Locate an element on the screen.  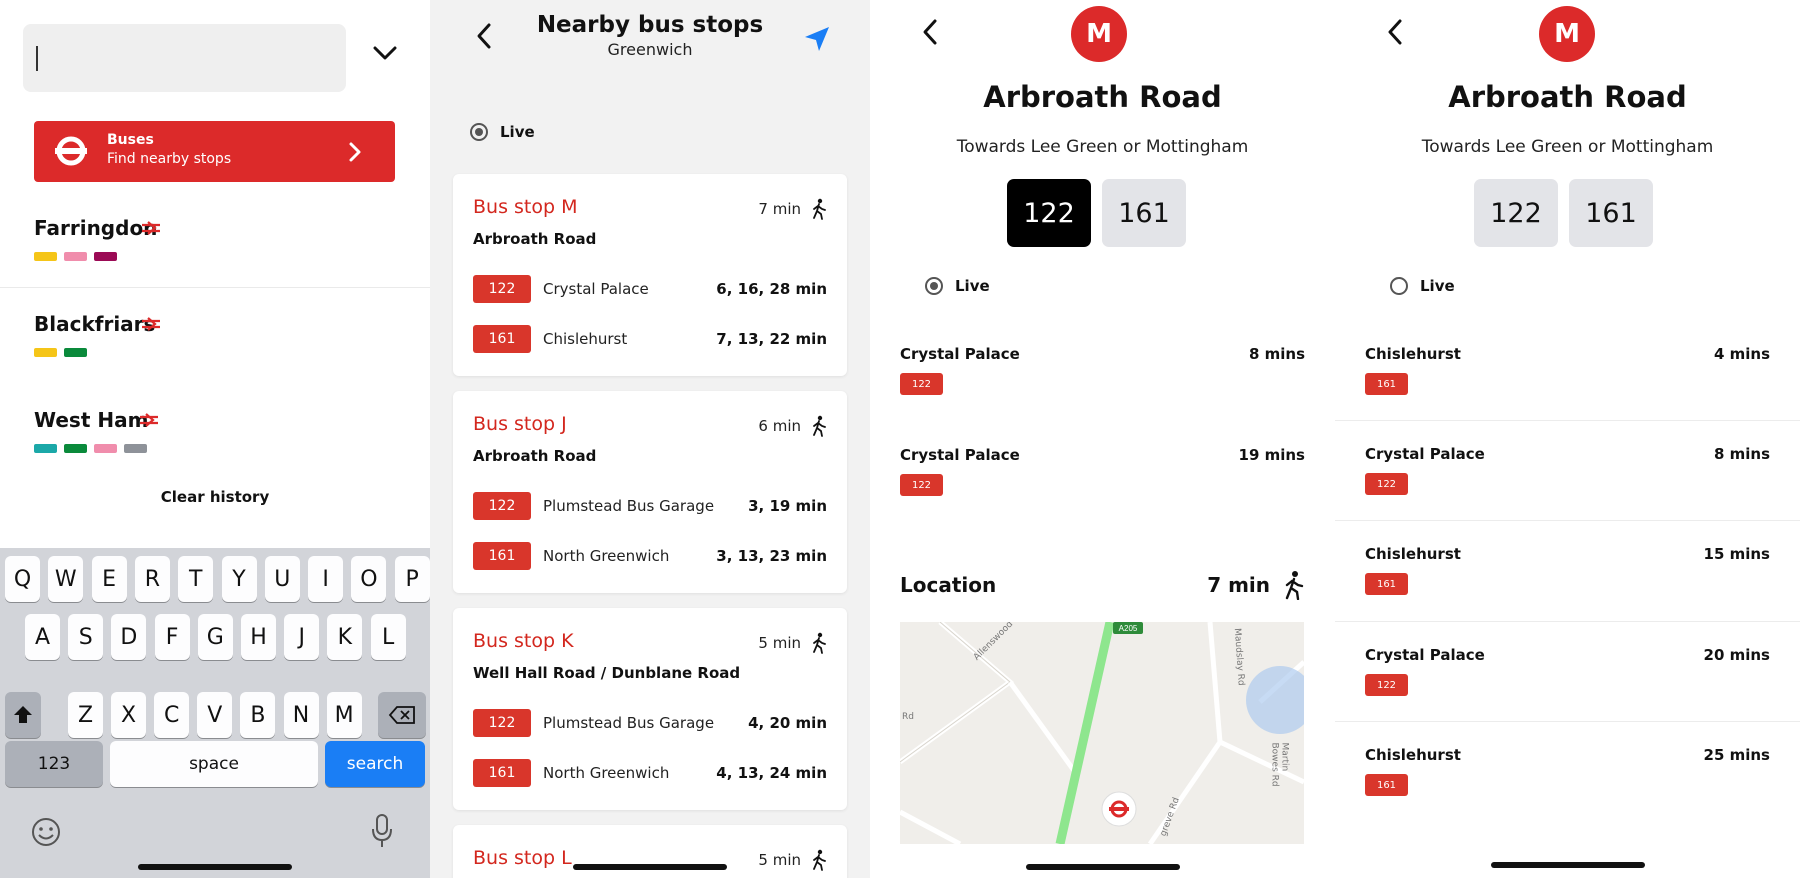
recent-station-farringdon: Farringdon is located at coordinates (214, 251).